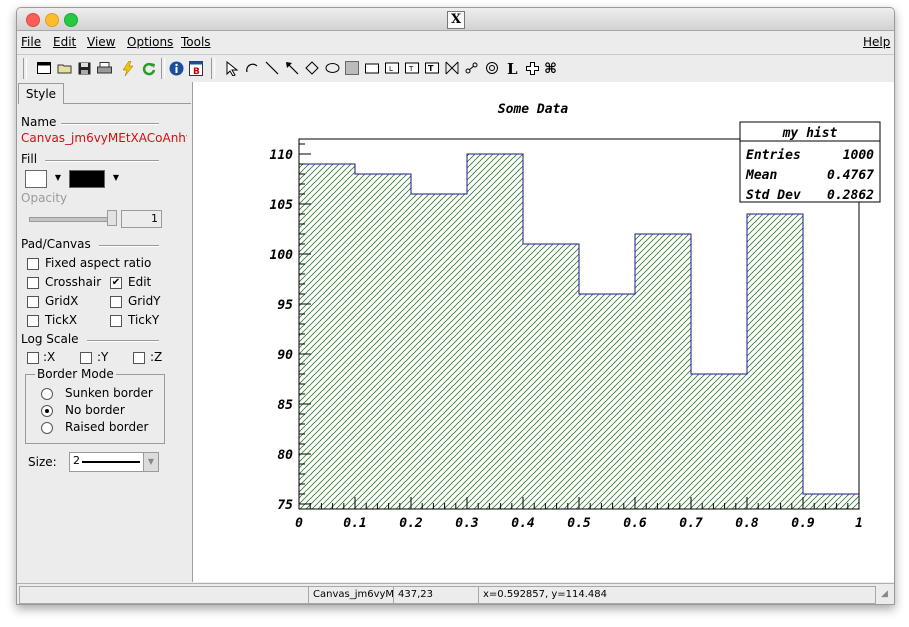  Describe the element at coordinates (773, 195) in the screenshot. I see `stats-stddev-label: Std Dev` at that location.